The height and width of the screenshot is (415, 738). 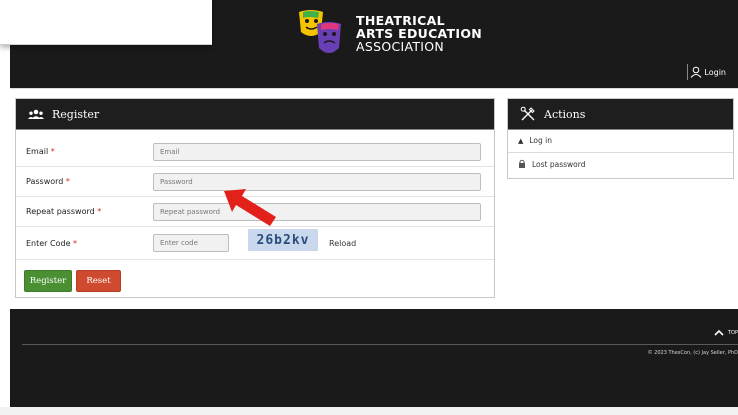 What do you see at coordinates (52, 243) in the screenshot?
I see `code-label: Enter Code *` at bounding box center [52, 243].